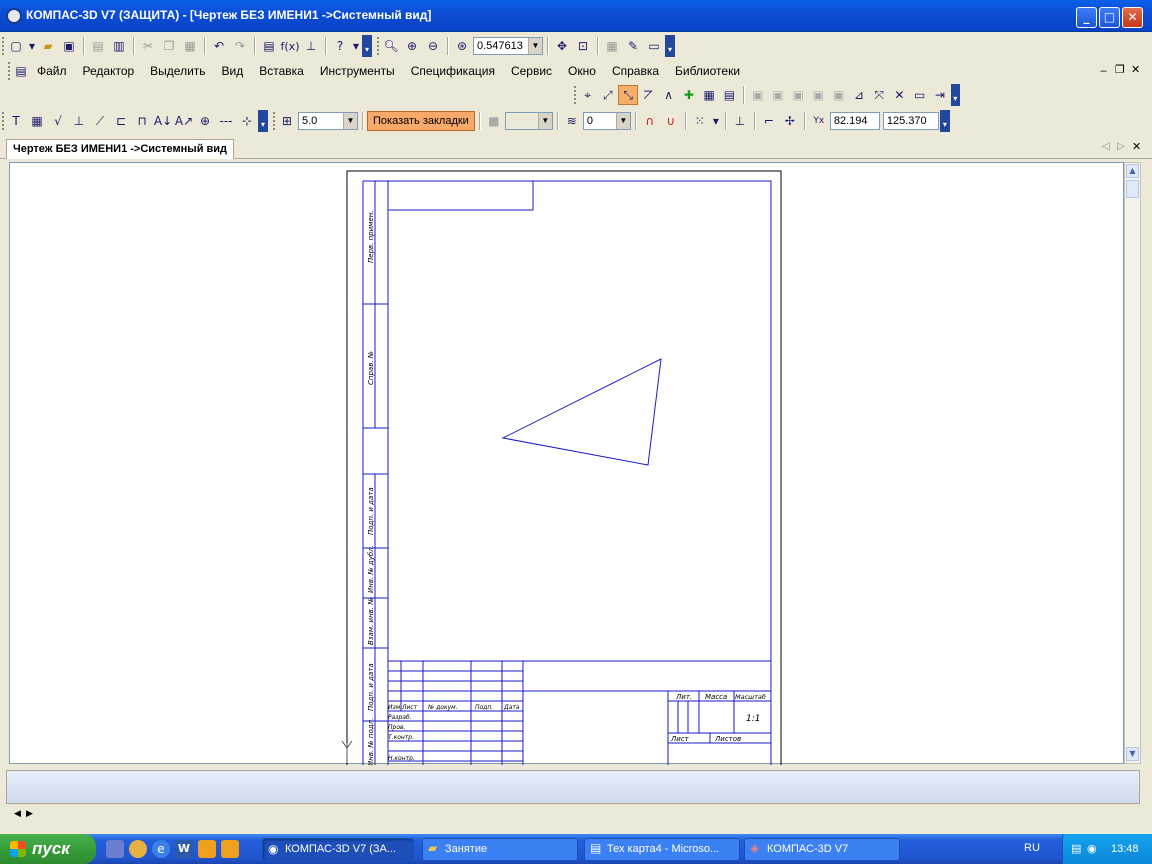 The image size is (1152, 864). Describe the element at coordinates (412, 46) in the screenshot. I see `zoom-in-icon: ⊕` at that location.